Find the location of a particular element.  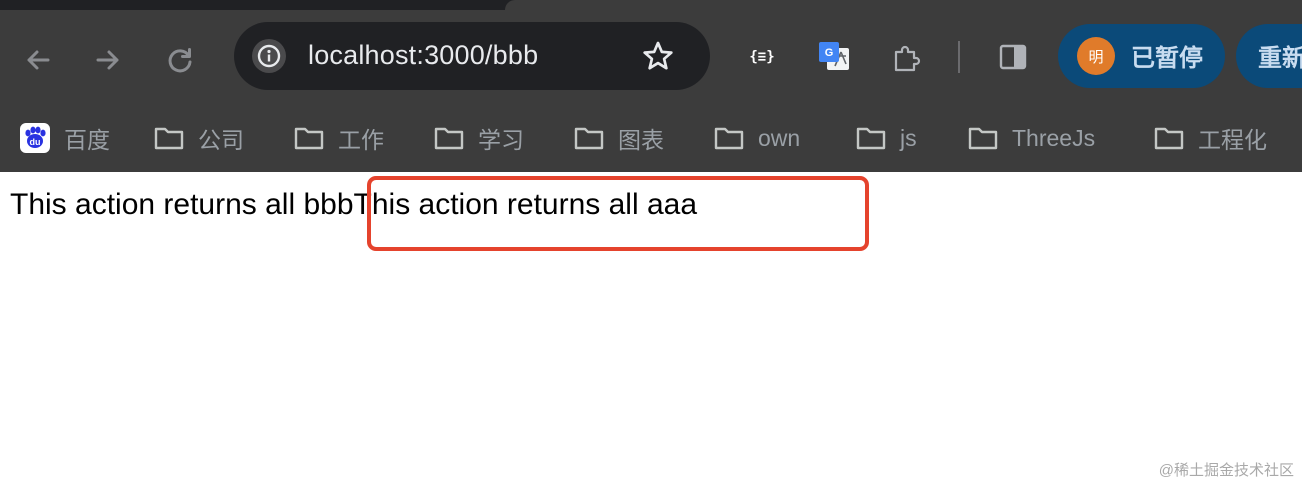

bookmark-baidu: du 百度 is located at coordinates (64, 138).